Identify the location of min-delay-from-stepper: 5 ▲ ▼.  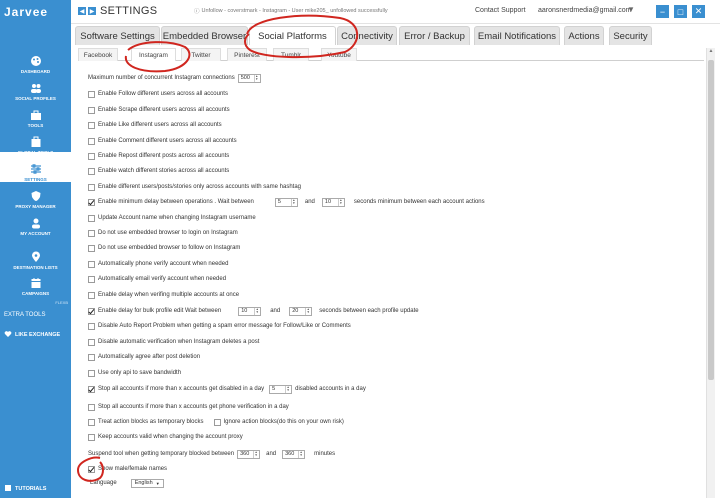
(286, 202).